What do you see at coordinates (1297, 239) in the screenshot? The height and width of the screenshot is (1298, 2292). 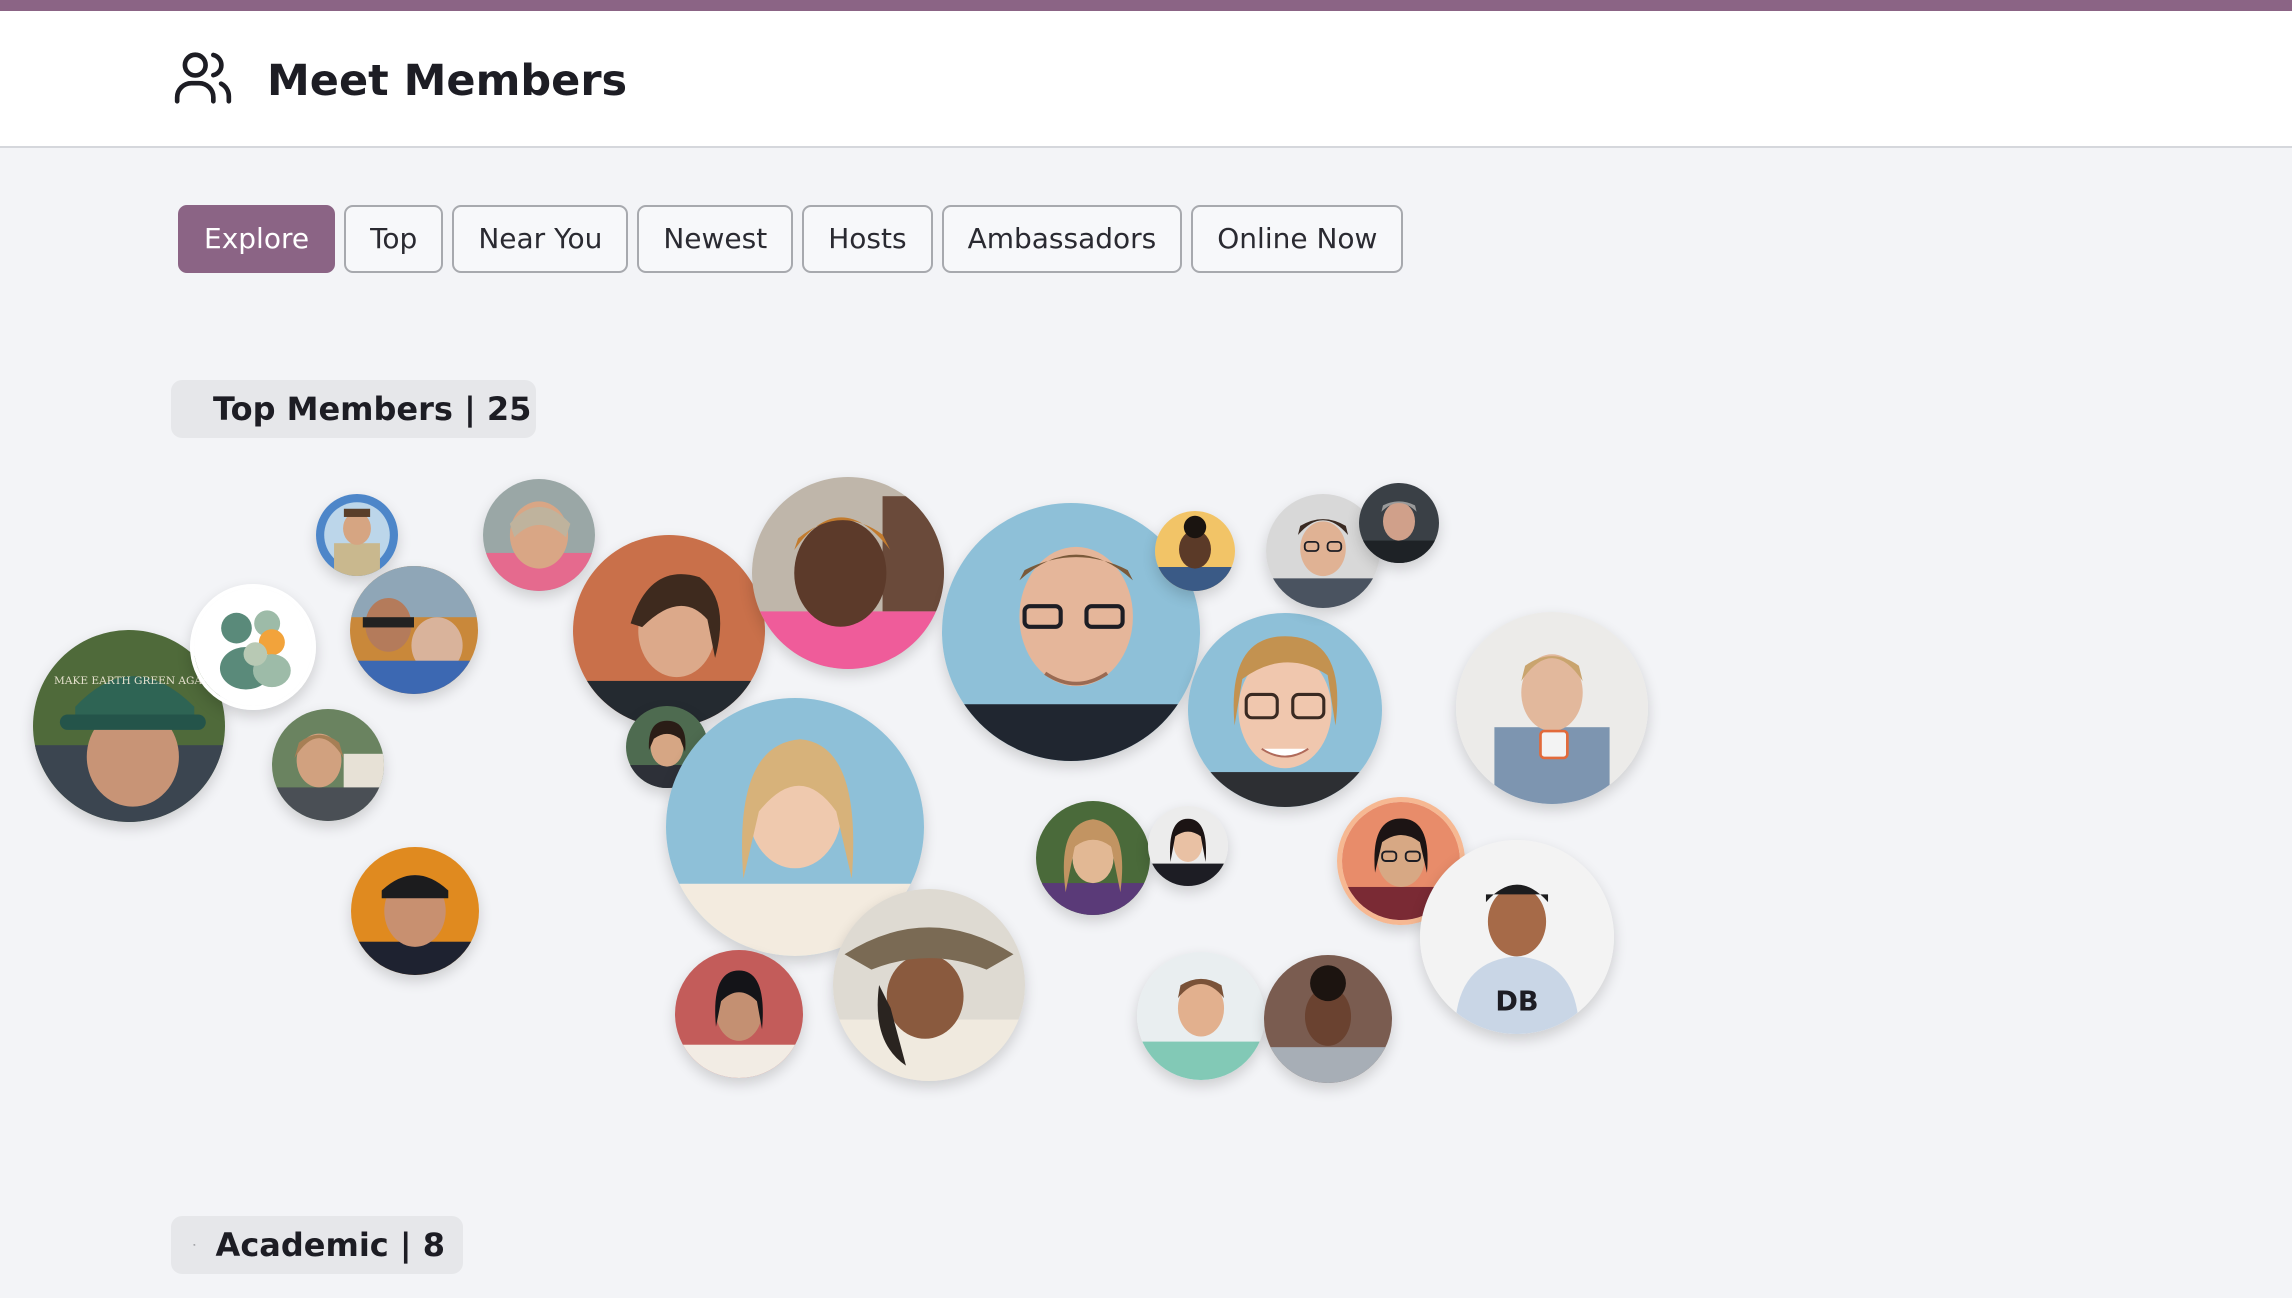 I see `tab-online-now: Online Now` at bounding box center [1297, 239].